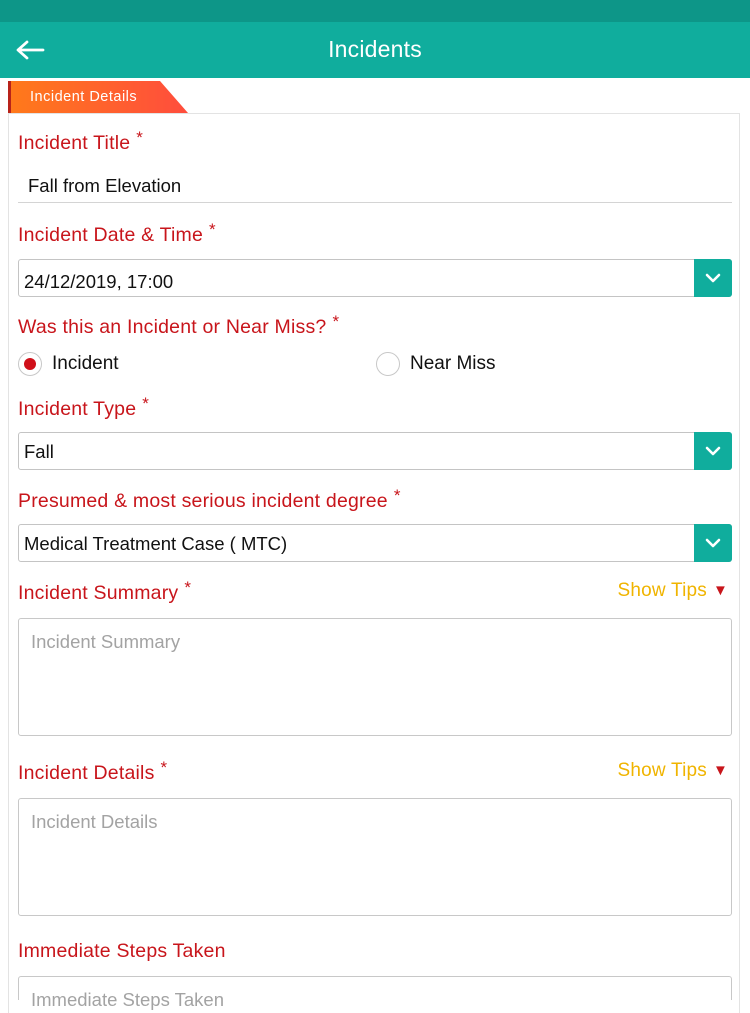 The width and height of the screenshot is (750, 1013). I want to click on radio-label: Near Miss, so click(453, 363).